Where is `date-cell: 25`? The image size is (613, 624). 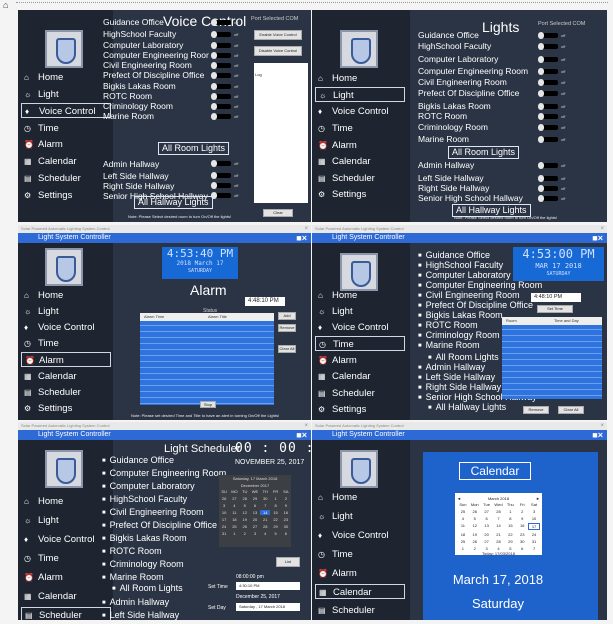 date-cell: 25 is located at coordinates (234, 526).